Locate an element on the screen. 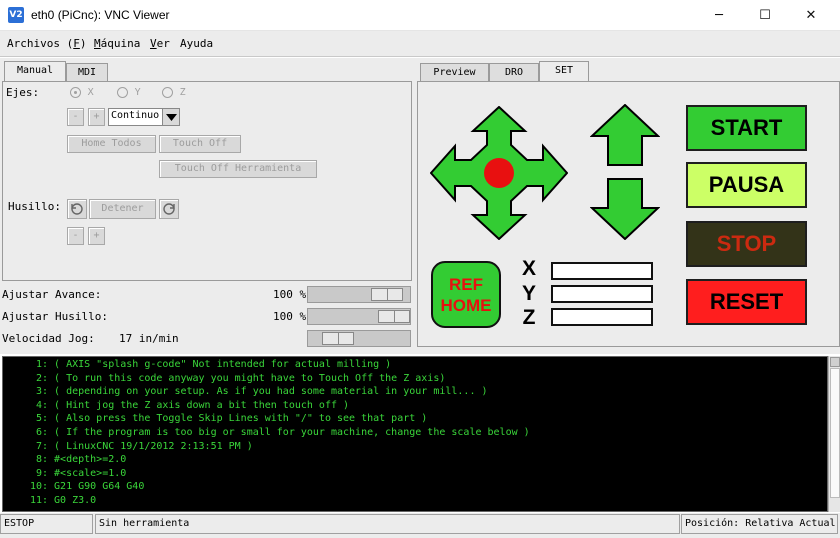 This screenshot has height=538, width=840. ajustar-husillo-value: 100 % is located at coordinates (290, 316).